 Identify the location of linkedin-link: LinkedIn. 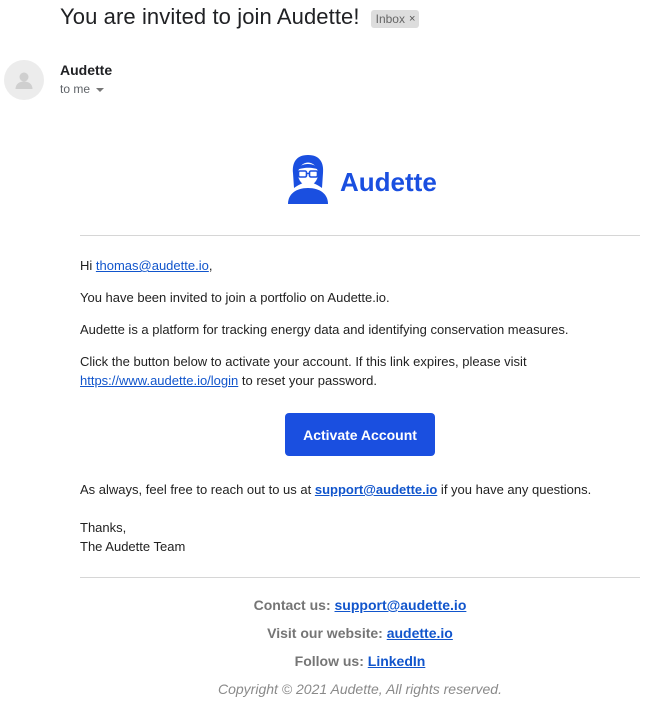
(397, 661).